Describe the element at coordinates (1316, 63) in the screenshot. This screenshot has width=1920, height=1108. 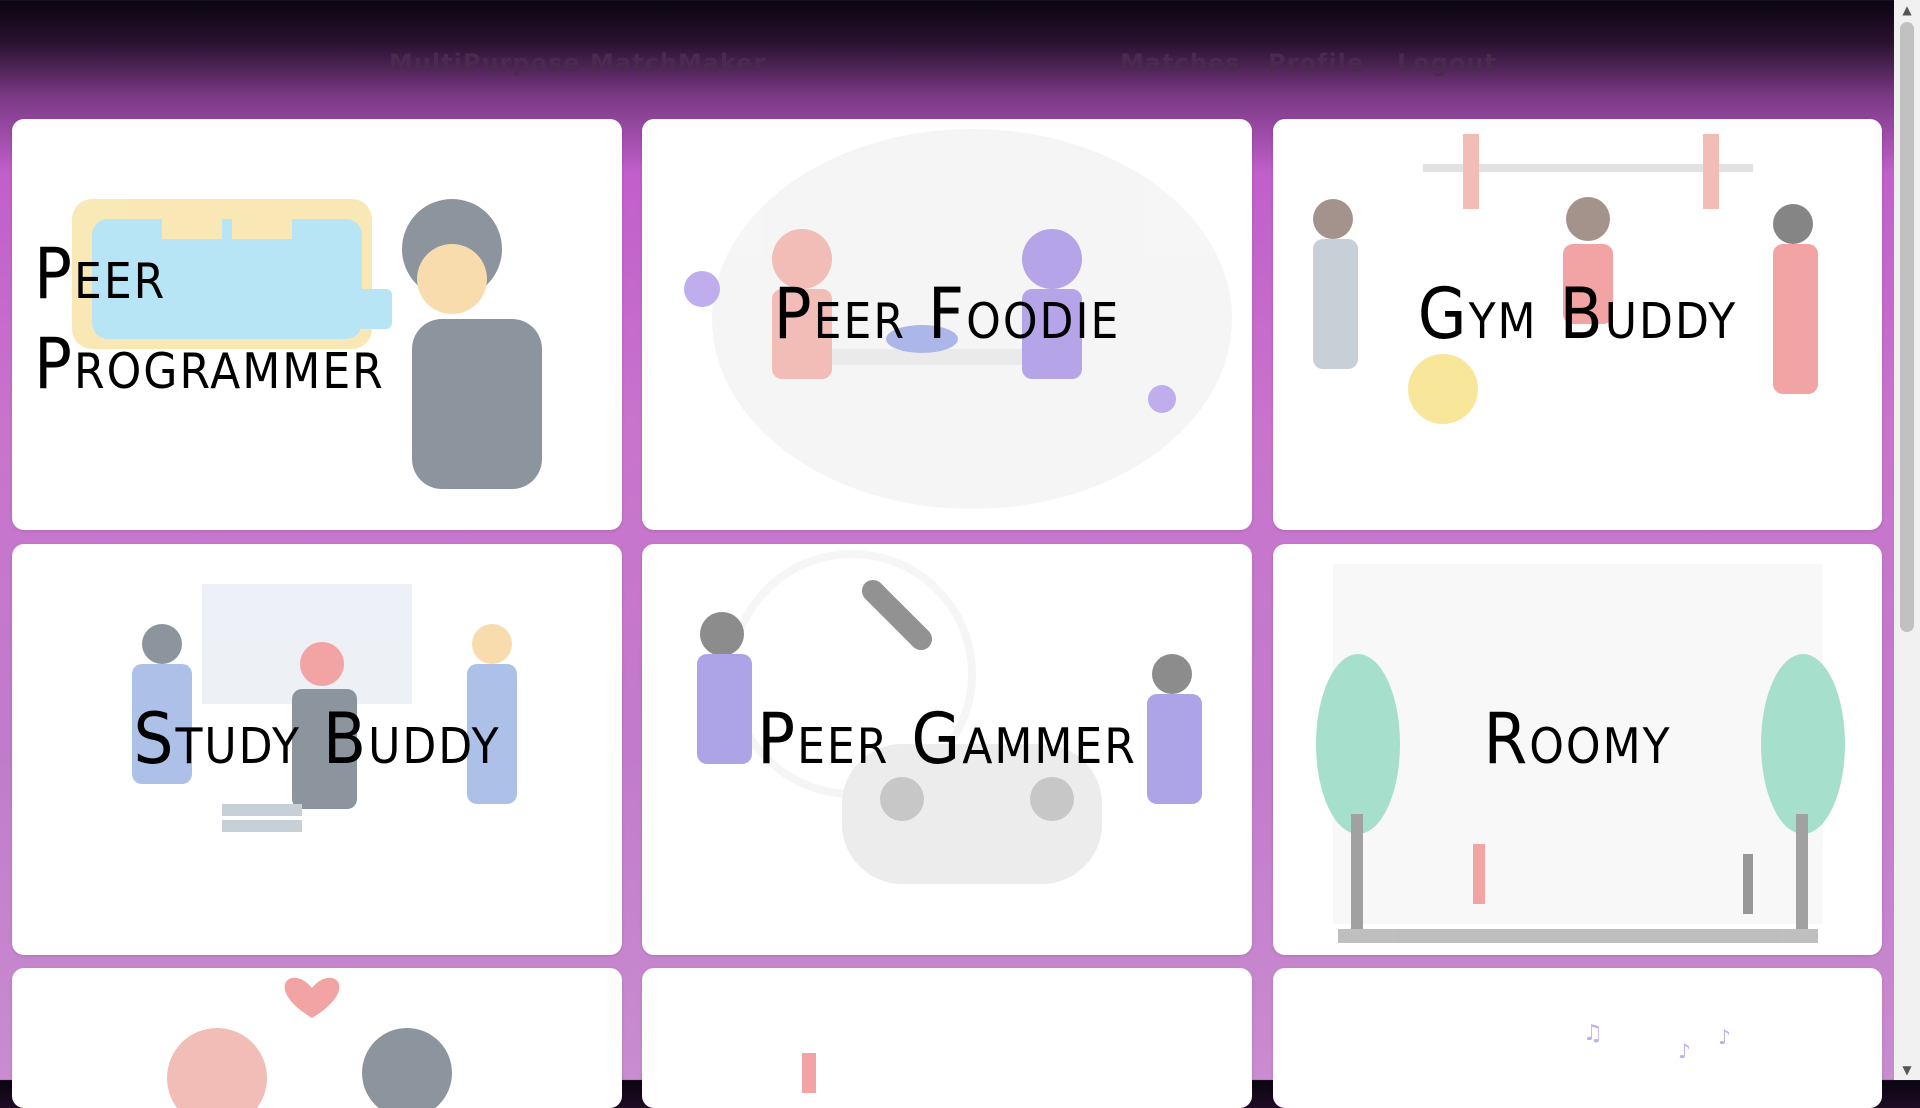
I see `nav-link-profile: Profile` at that location.